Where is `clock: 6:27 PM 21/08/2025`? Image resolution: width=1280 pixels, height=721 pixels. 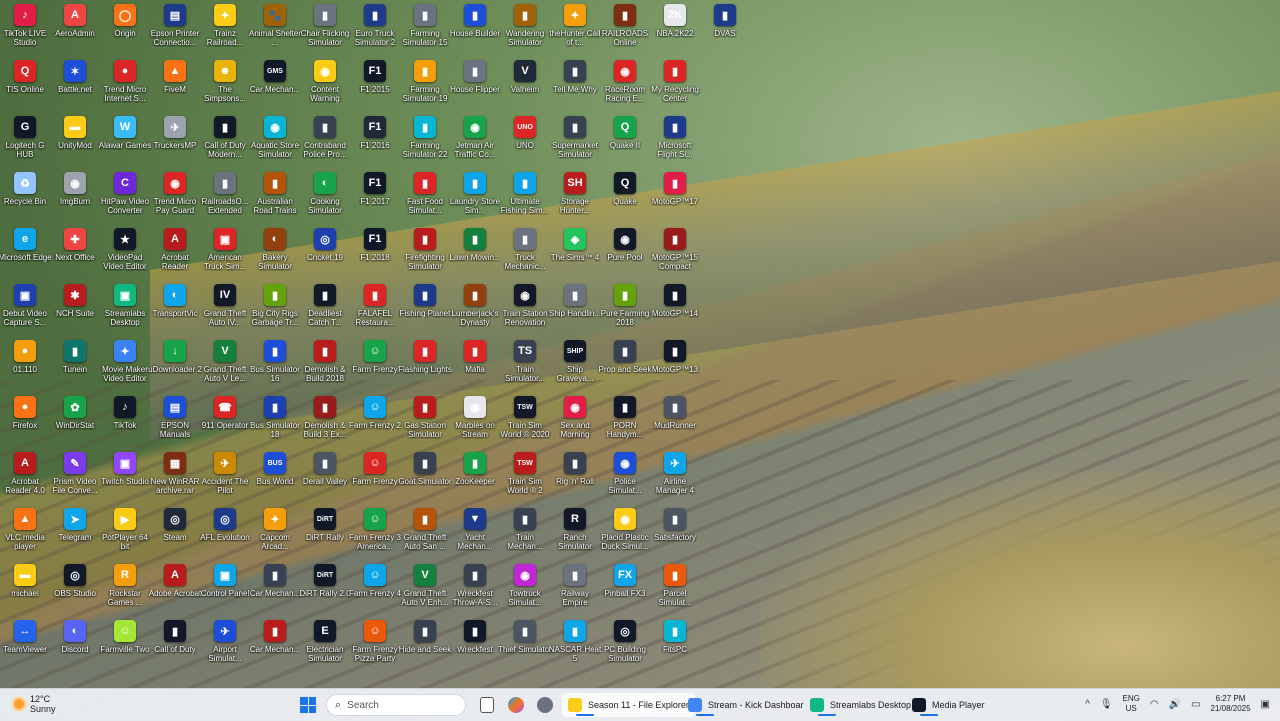
clock: 6:27 PM 21/08/2025 is located at coordinates (1231, 704).